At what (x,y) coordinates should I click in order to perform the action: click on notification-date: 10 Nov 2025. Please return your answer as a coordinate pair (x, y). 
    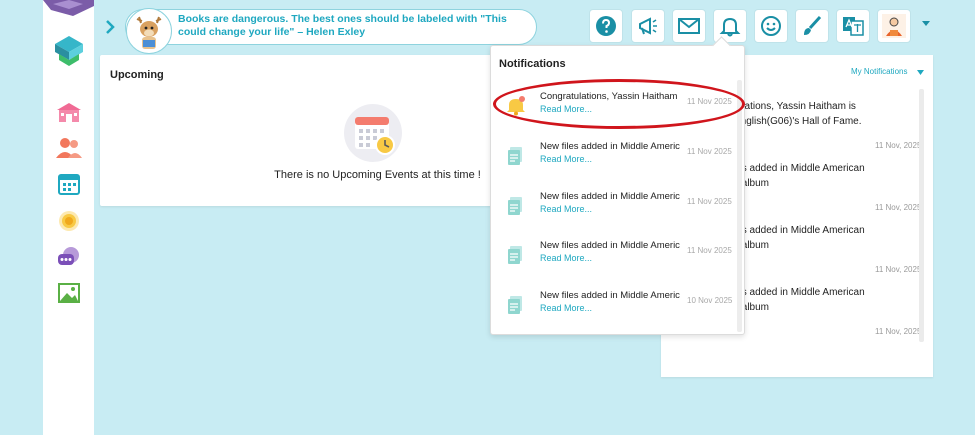
    Looking at the image, I should click on (710, 300).